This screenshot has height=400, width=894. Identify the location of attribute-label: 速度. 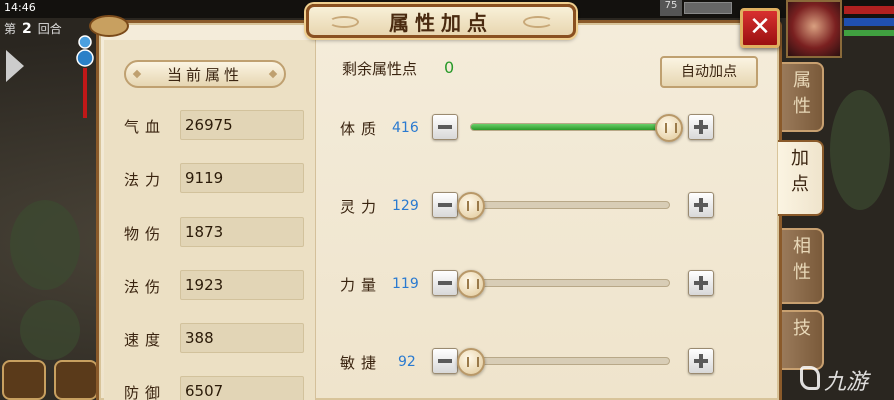
(145, 340).